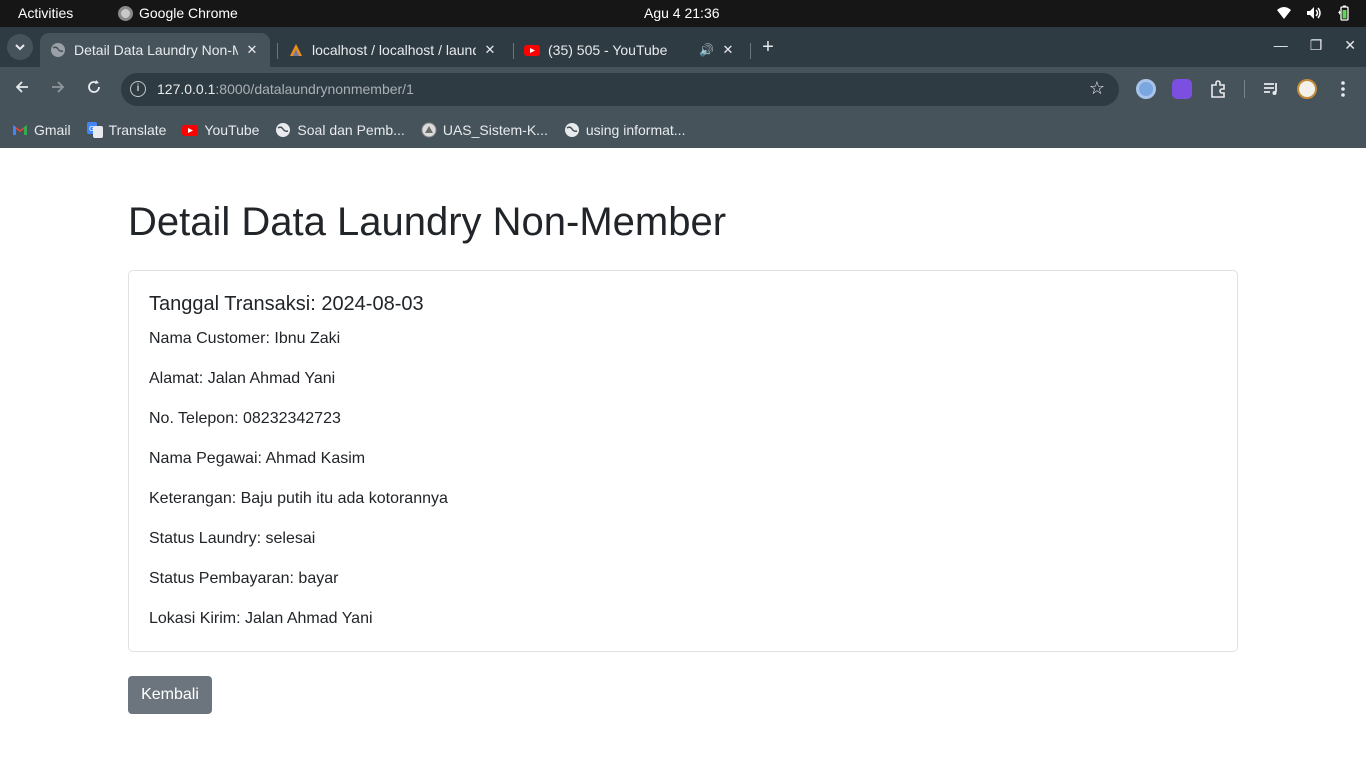  Describe the element at coordinates (429, 130) in the screenshot. I see `seal-icon` at that location.